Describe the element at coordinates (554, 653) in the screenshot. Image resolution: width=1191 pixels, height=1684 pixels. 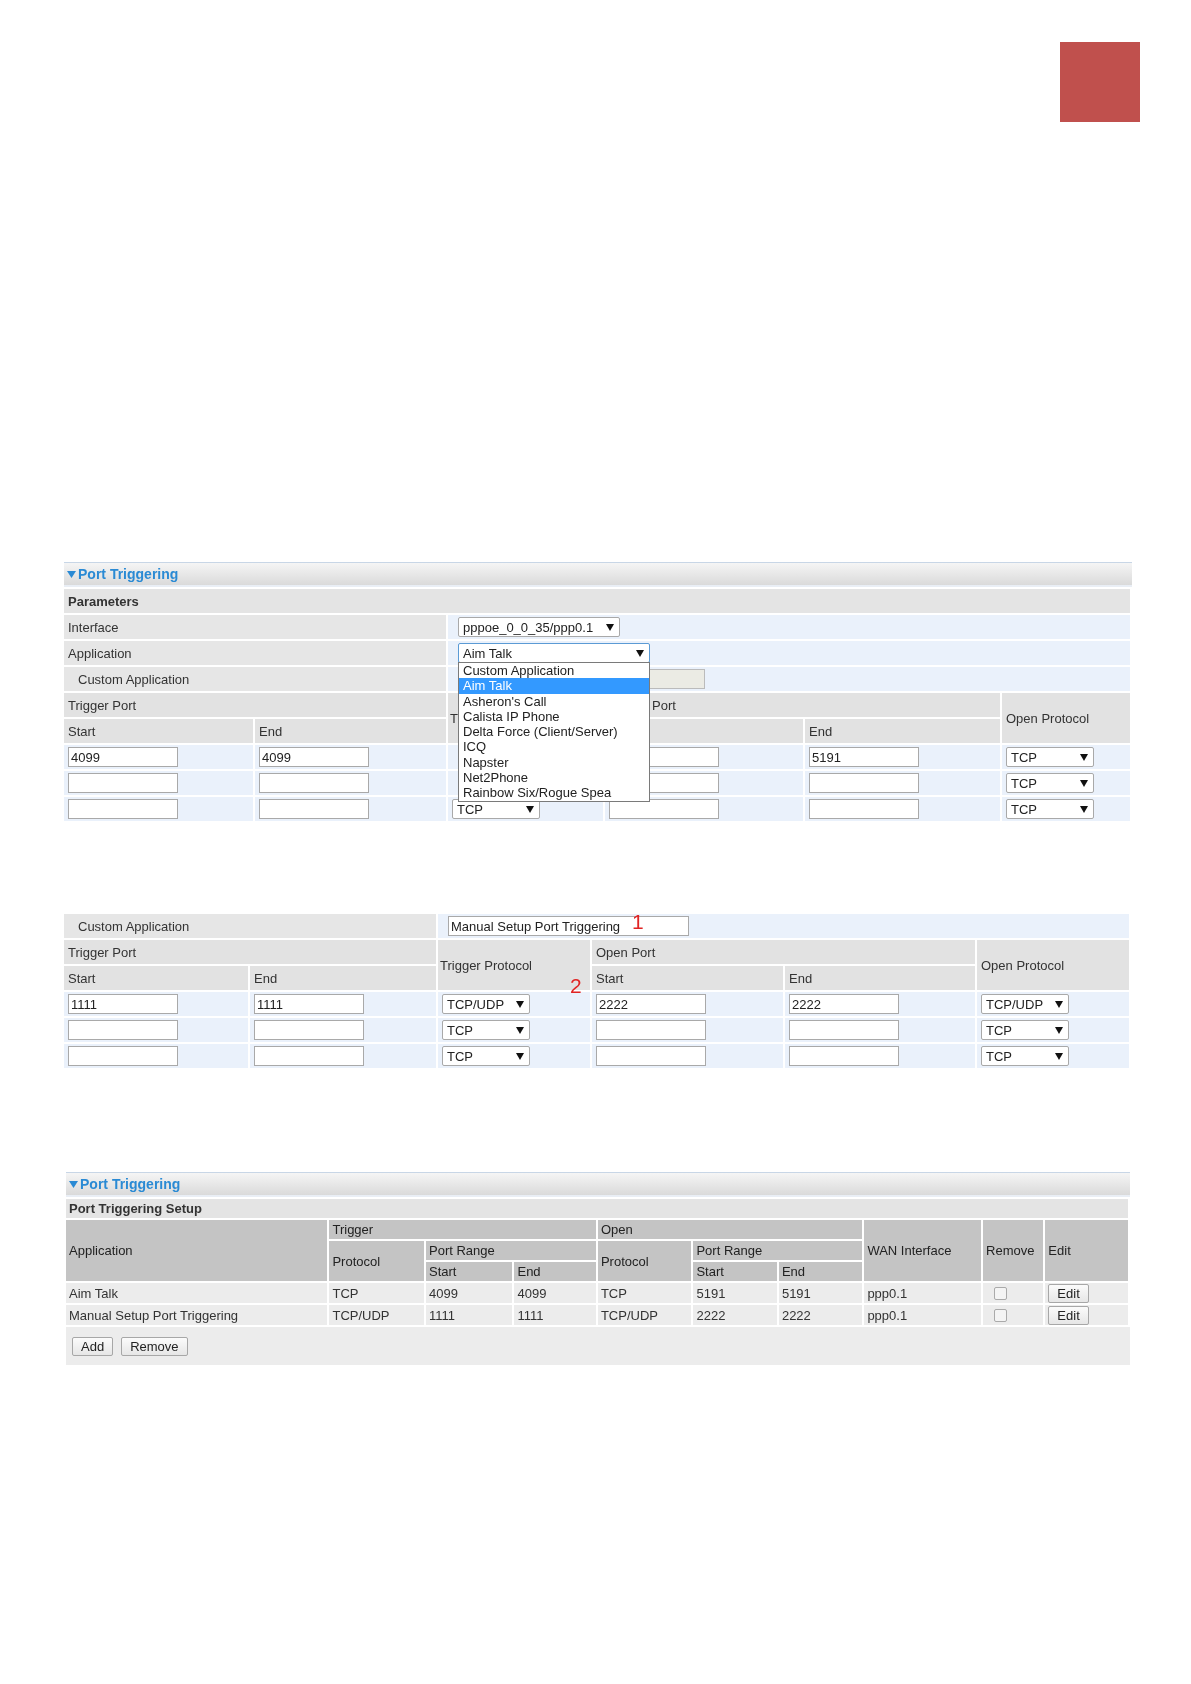
I see `dropdown-select: Aim Talk` at that location.